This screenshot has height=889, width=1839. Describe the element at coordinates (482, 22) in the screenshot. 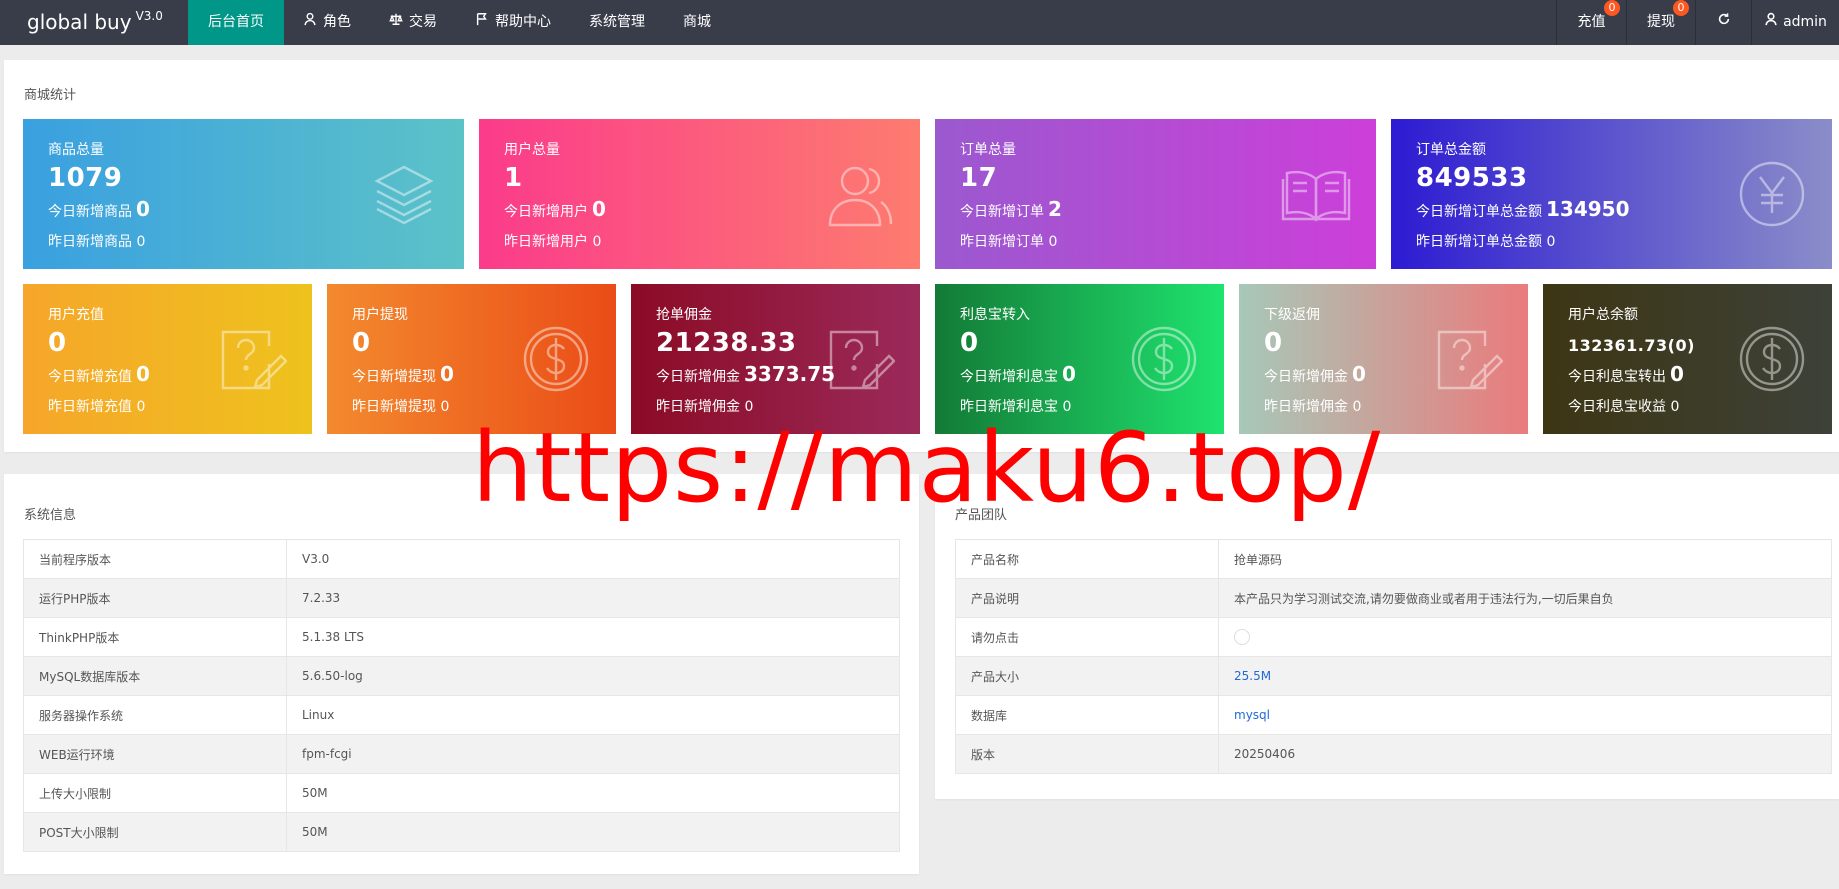

I see `flag-icon` at that location.